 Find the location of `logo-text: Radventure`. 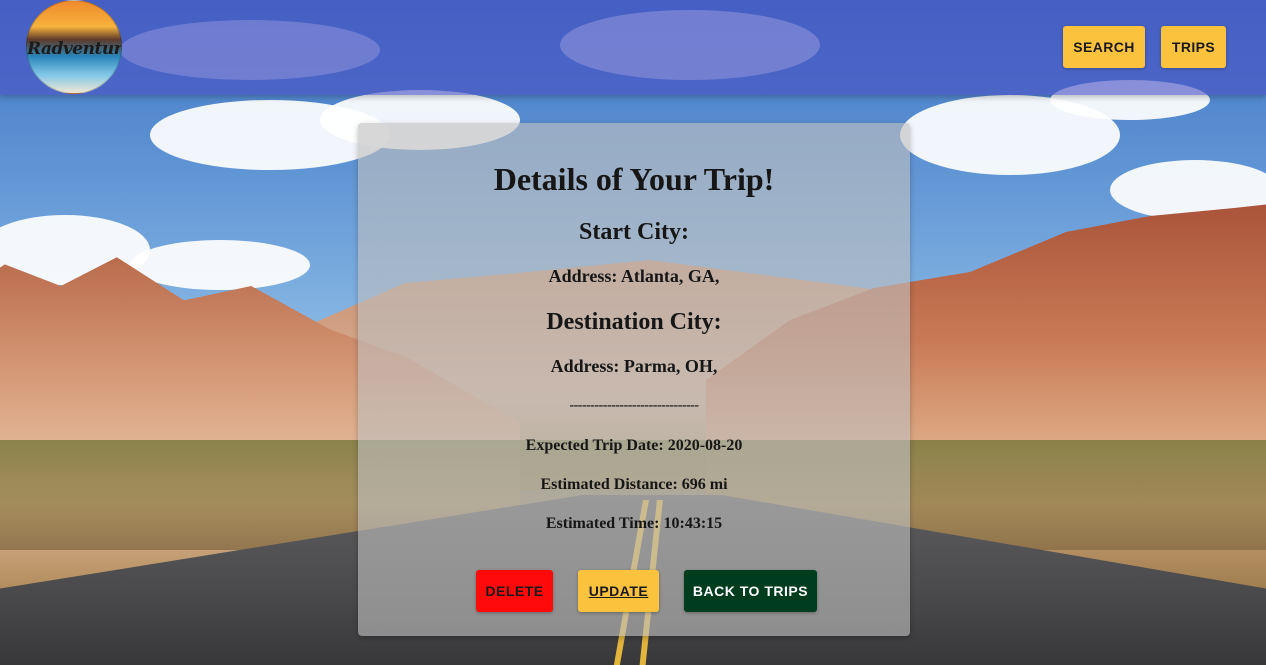

logo-text: Radventure is located at coordinates (74, 49).